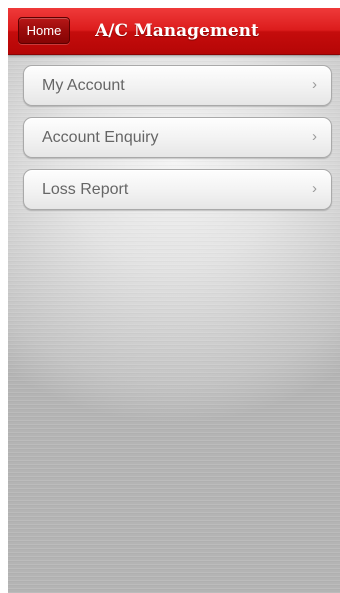 The height and width of the screenshot is (593, 340). Describe the element at coordinates (177, 85) in the screenshot. I see `menu-item-my-account: My Account ›` at that location.